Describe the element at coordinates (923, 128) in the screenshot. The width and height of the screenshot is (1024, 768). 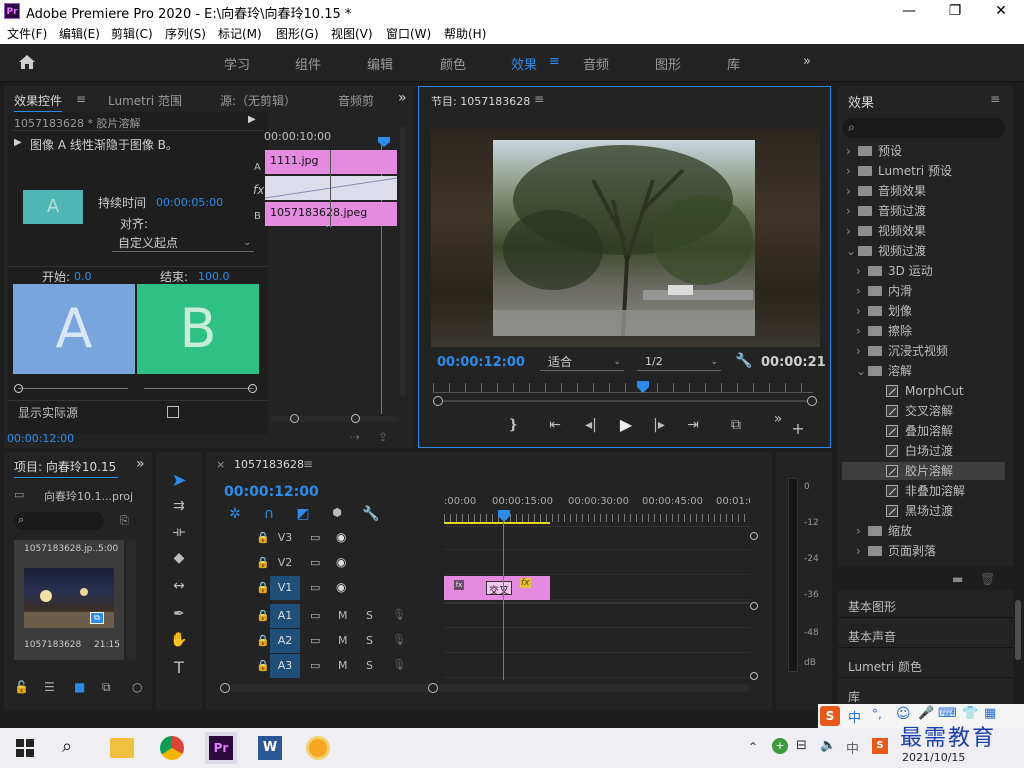
I see `effects-search-input: ⌕` at that location.